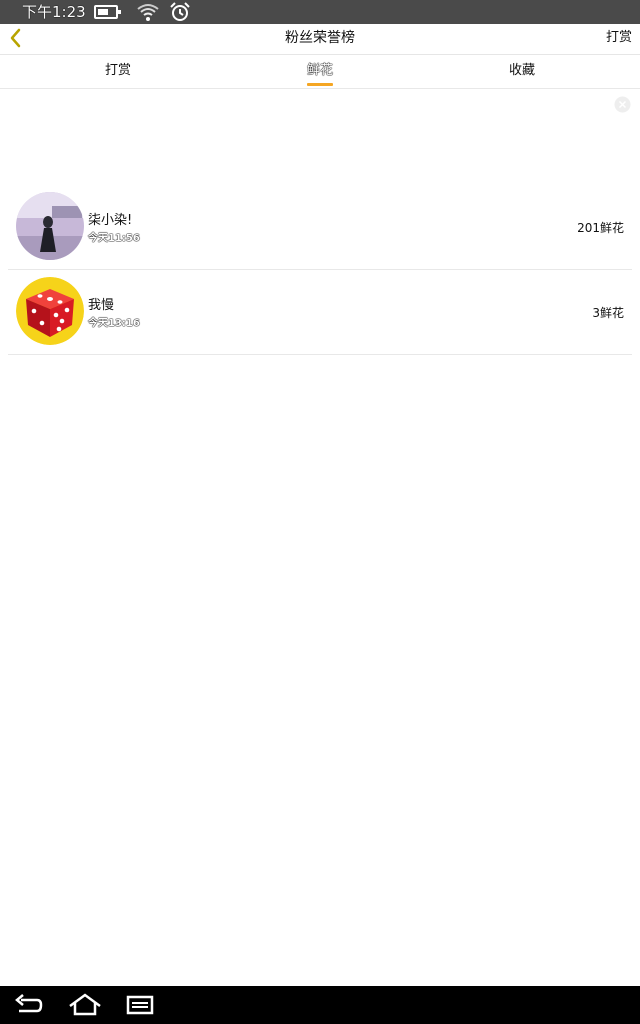 The height and width of the screenshot is (1024, 640). I want to click on list-item: 我慢 今天13:16 3鲜花, so click(320, 312).